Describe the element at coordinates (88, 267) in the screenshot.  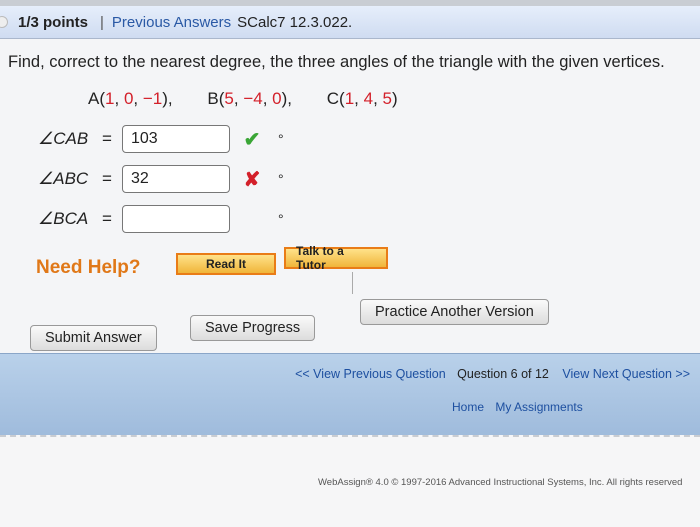
I see `need-help-label: Need Help?` at that location.